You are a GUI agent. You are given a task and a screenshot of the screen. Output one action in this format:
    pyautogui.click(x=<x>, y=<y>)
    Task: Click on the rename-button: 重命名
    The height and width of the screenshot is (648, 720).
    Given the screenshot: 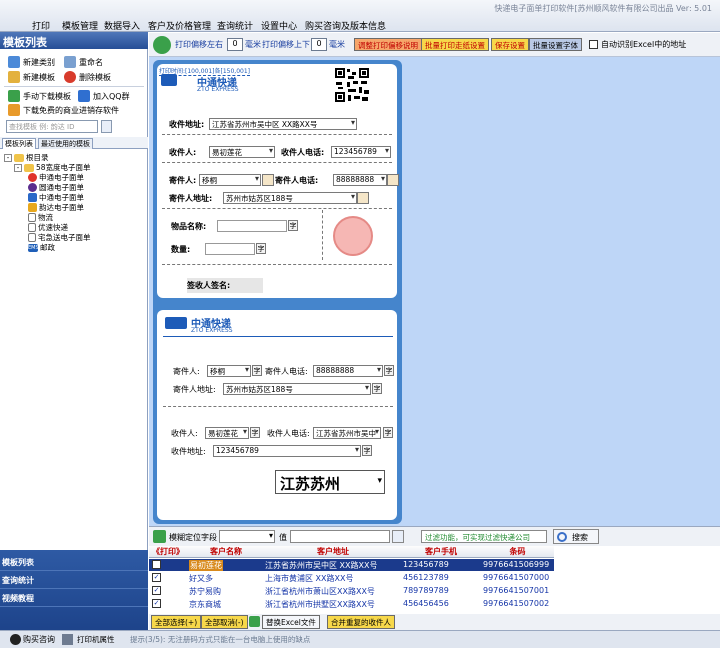 What is the action you would take?
    pyautogui.click(x=83, y=62)
    